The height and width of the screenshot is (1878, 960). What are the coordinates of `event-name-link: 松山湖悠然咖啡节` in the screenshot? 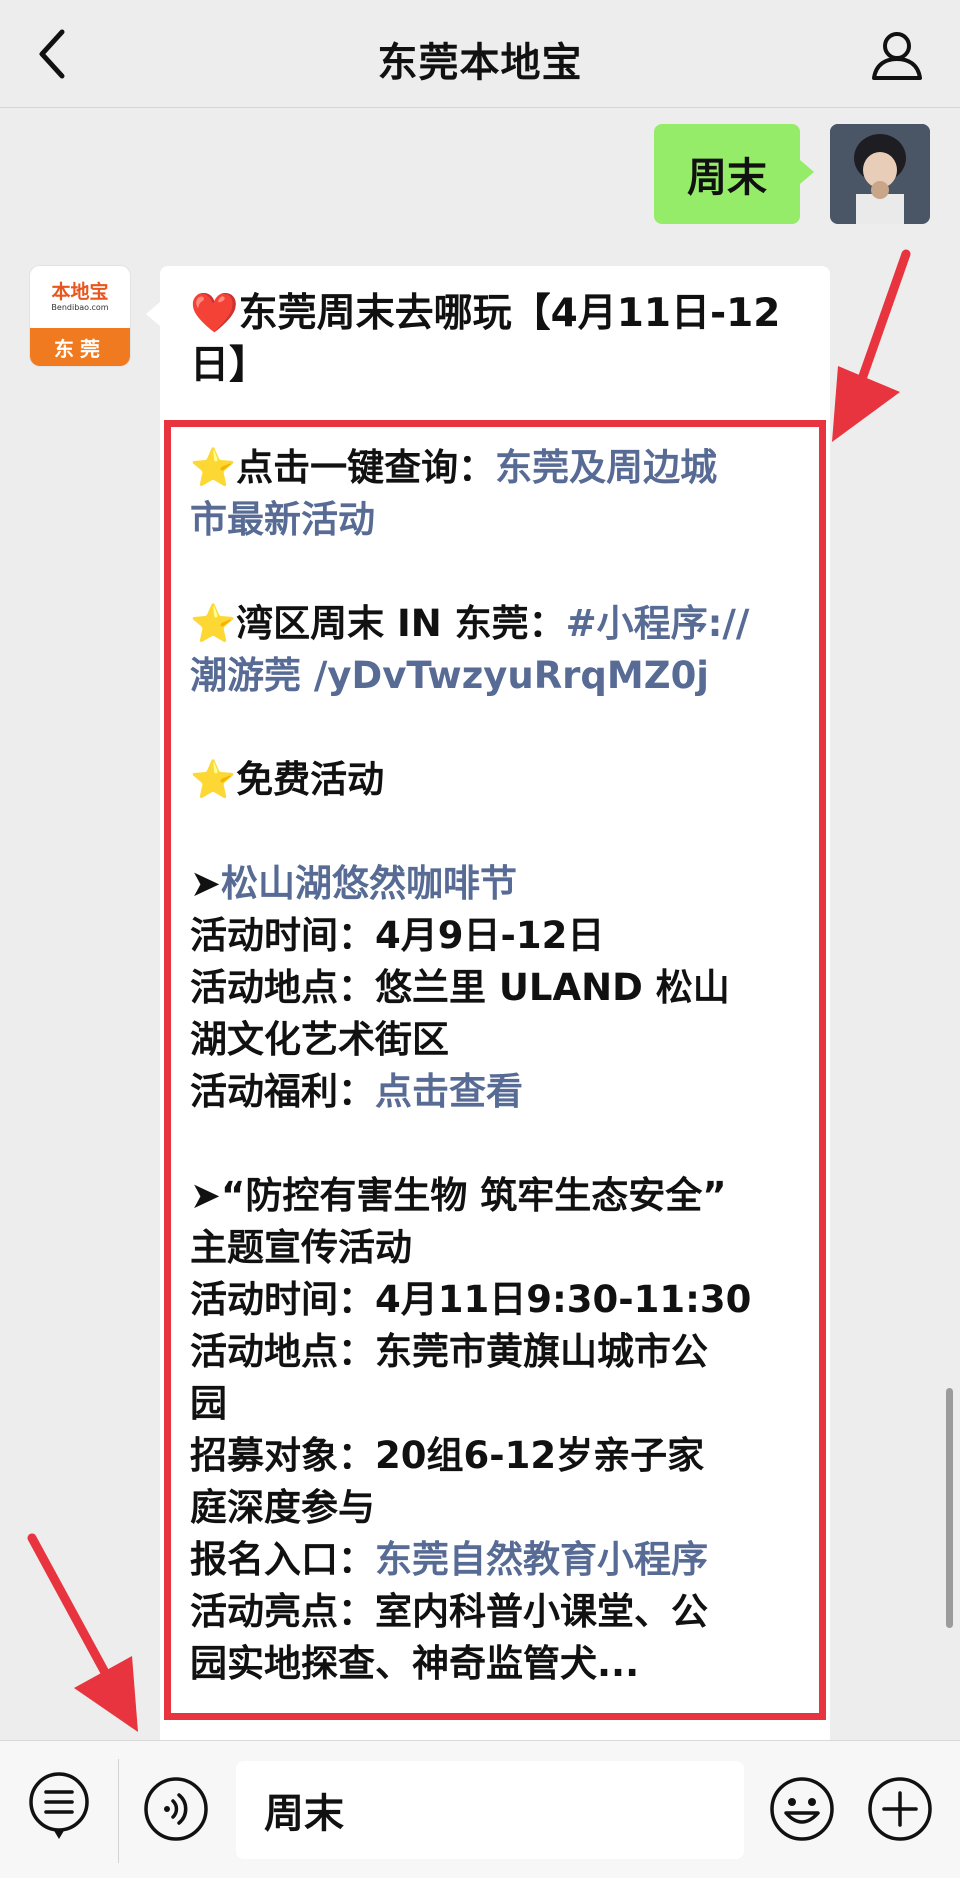 It's located at (369, 883).